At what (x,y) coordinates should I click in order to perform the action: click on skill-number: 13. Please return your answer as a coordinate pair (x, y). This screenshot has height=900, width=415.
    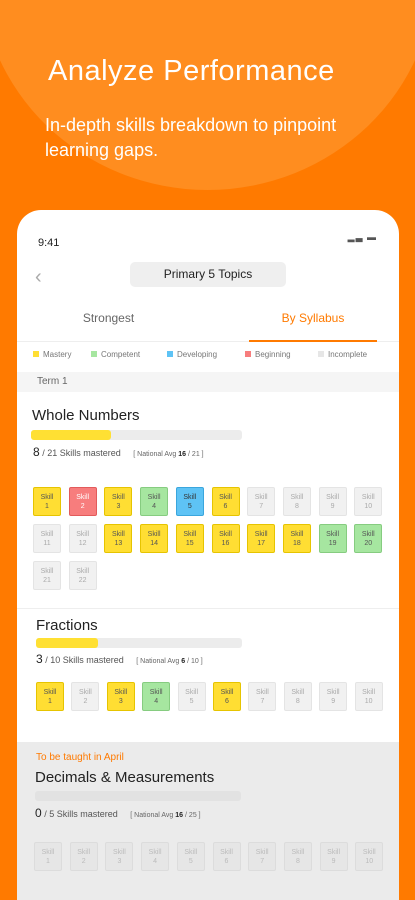
    Looking at the image, I should click on (118, 543).